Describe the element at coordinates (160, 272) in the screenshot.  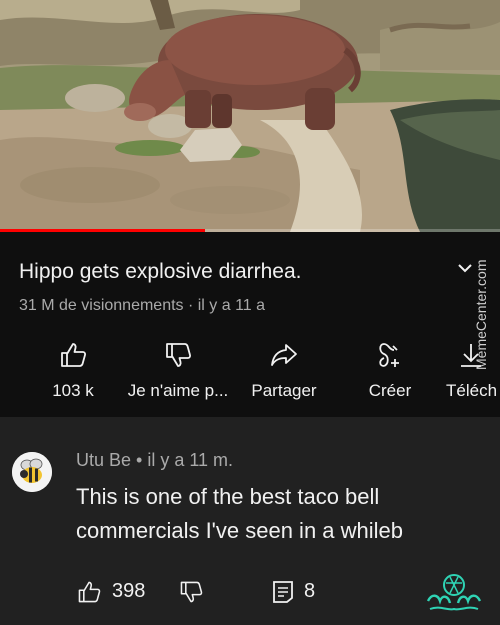
I see `video-title: Hippo gets explosive diarrhea.` at that location.